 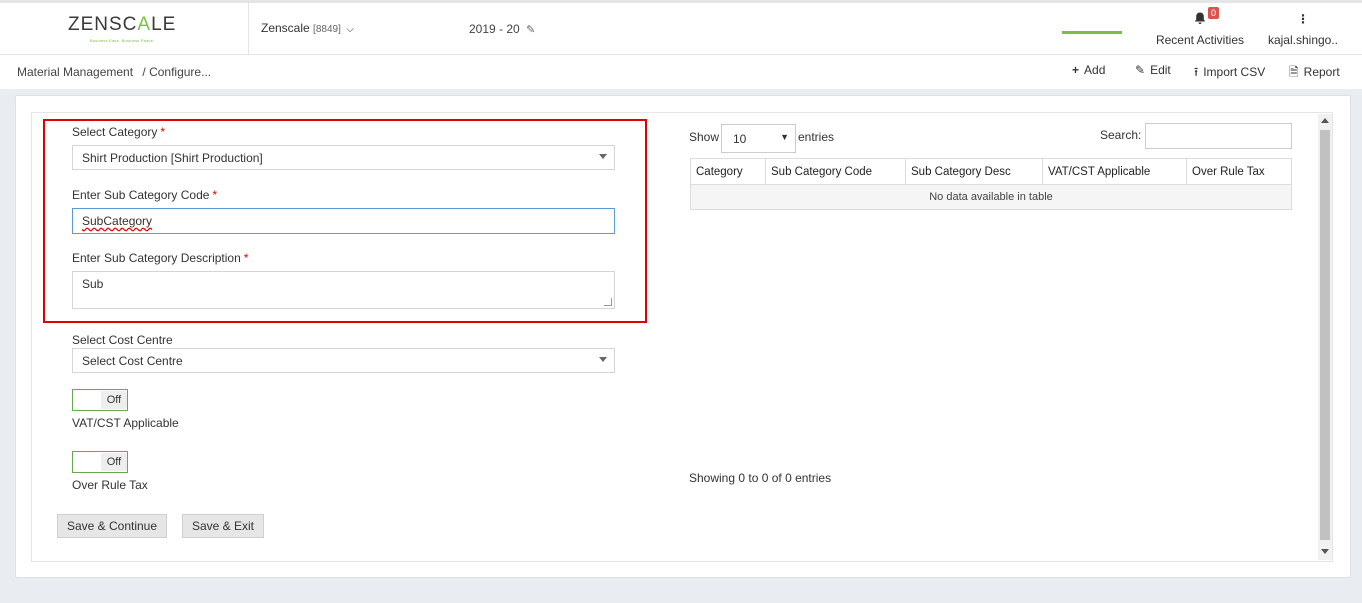 What do you see at coordinates (223, 526) in the screenshot?
I see `save-exit-button: Save & Exit` at bounding box center [223, 526].